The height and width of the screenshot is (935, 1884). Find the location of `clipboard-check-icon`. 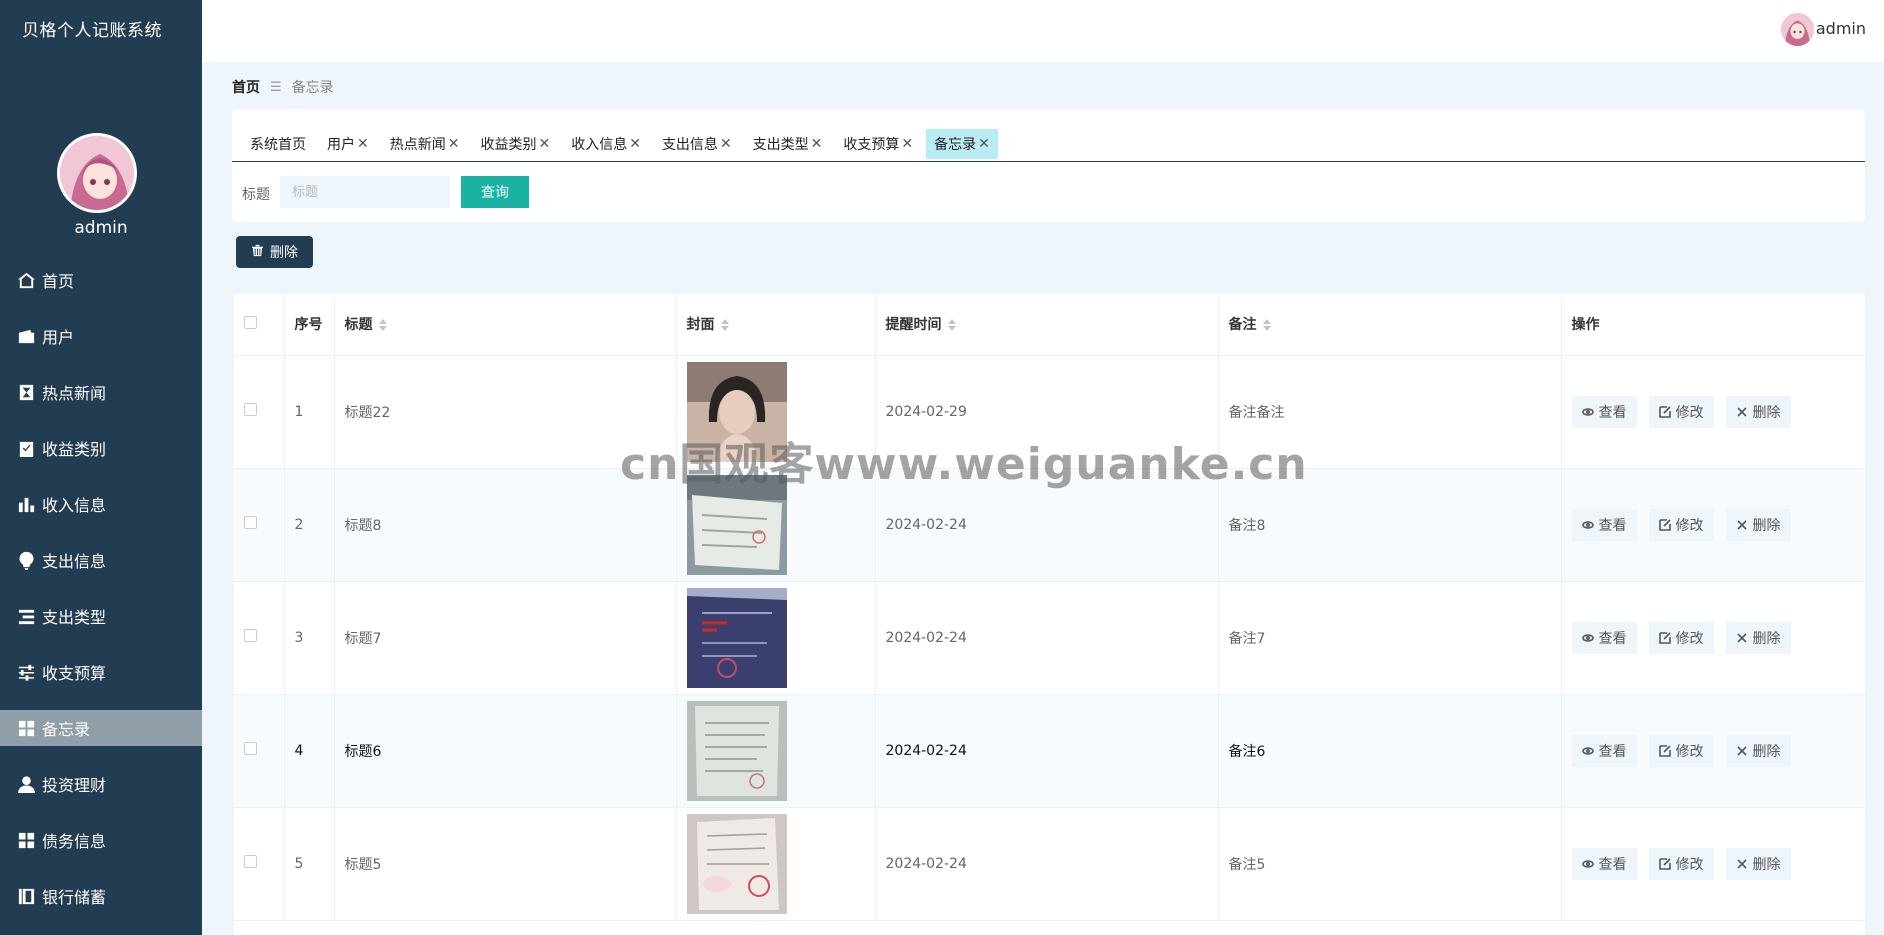

clipboard-check-icon is located at coordinates (26, 448).